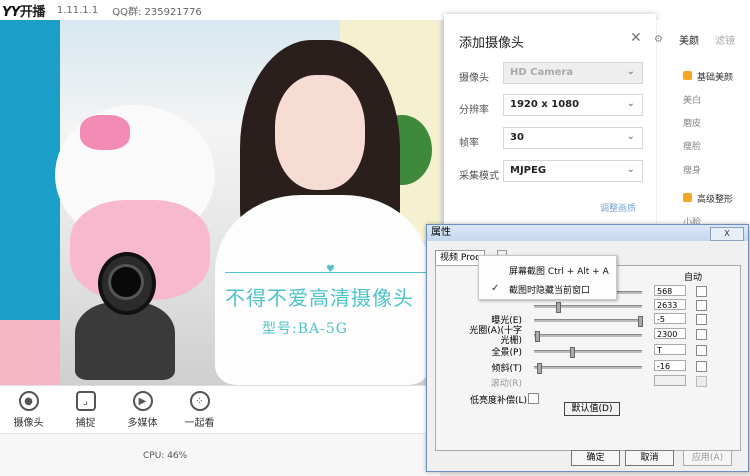  I want to click on exposure-auto-checkbox, so click(701, 319).